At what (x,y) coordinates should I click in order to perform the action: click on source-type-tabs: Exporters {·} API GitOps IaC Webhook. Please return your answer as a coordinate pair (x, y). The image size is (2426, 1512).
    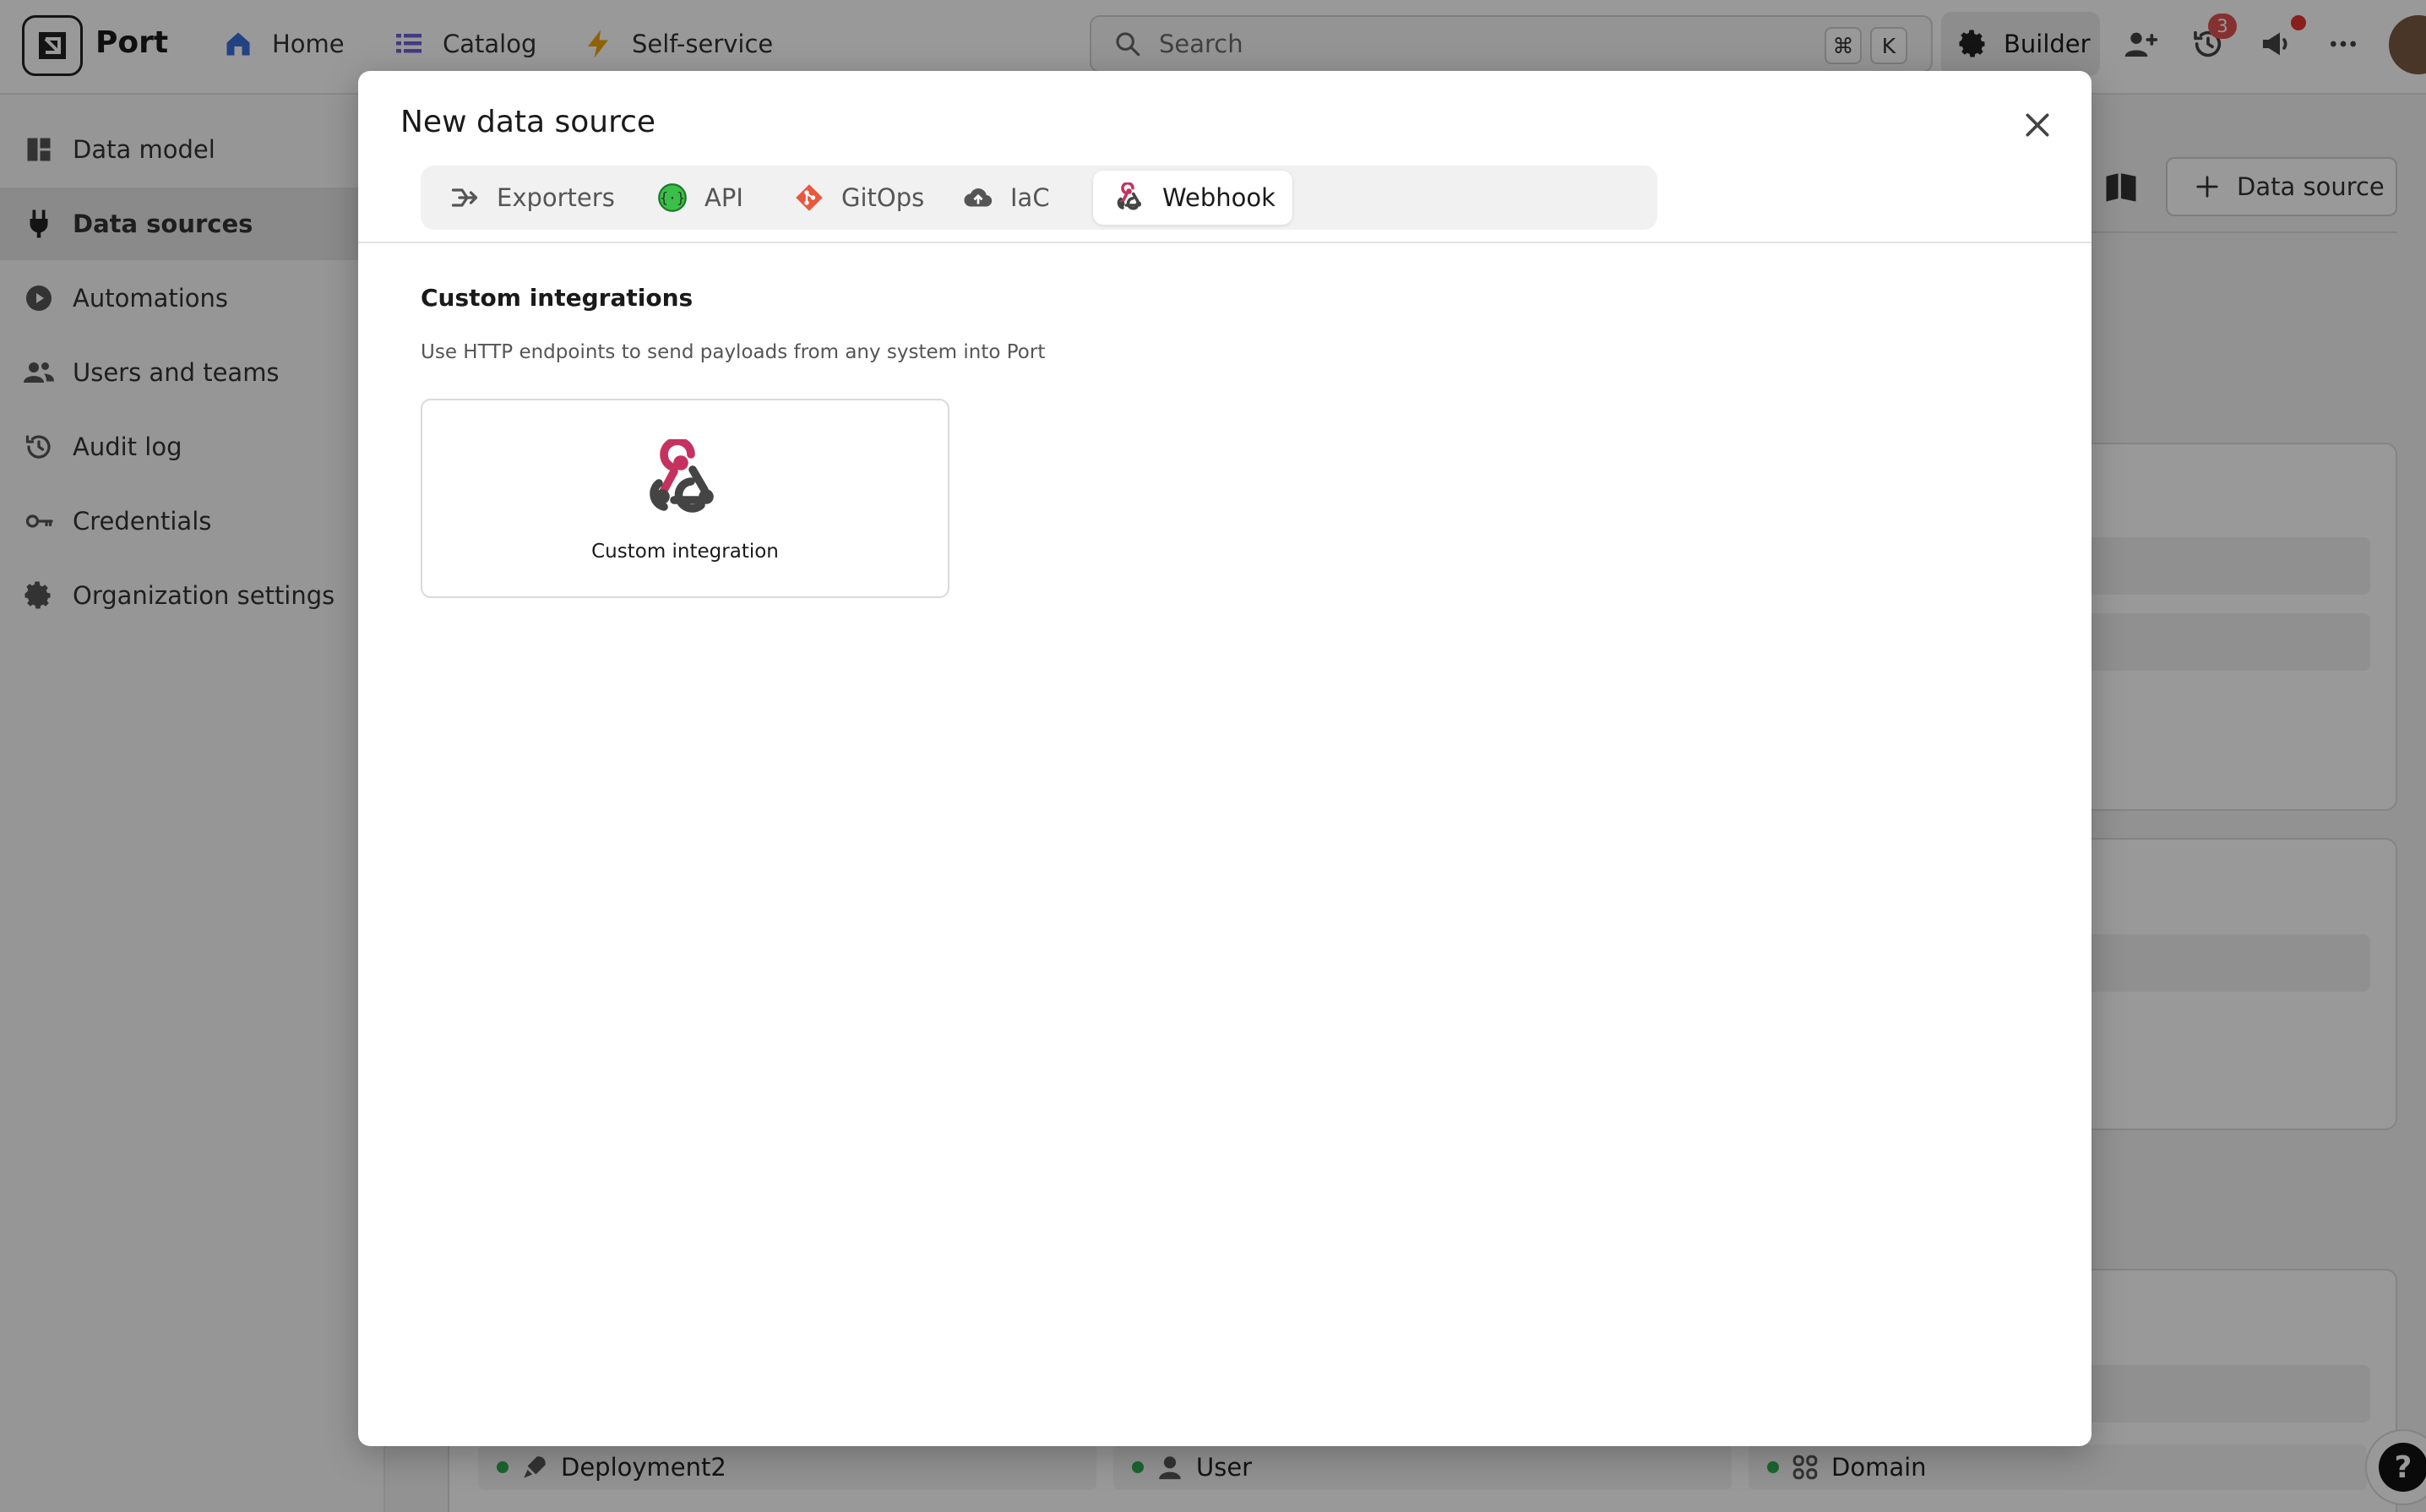
    Looking at the image, I should click on (1039, 198).